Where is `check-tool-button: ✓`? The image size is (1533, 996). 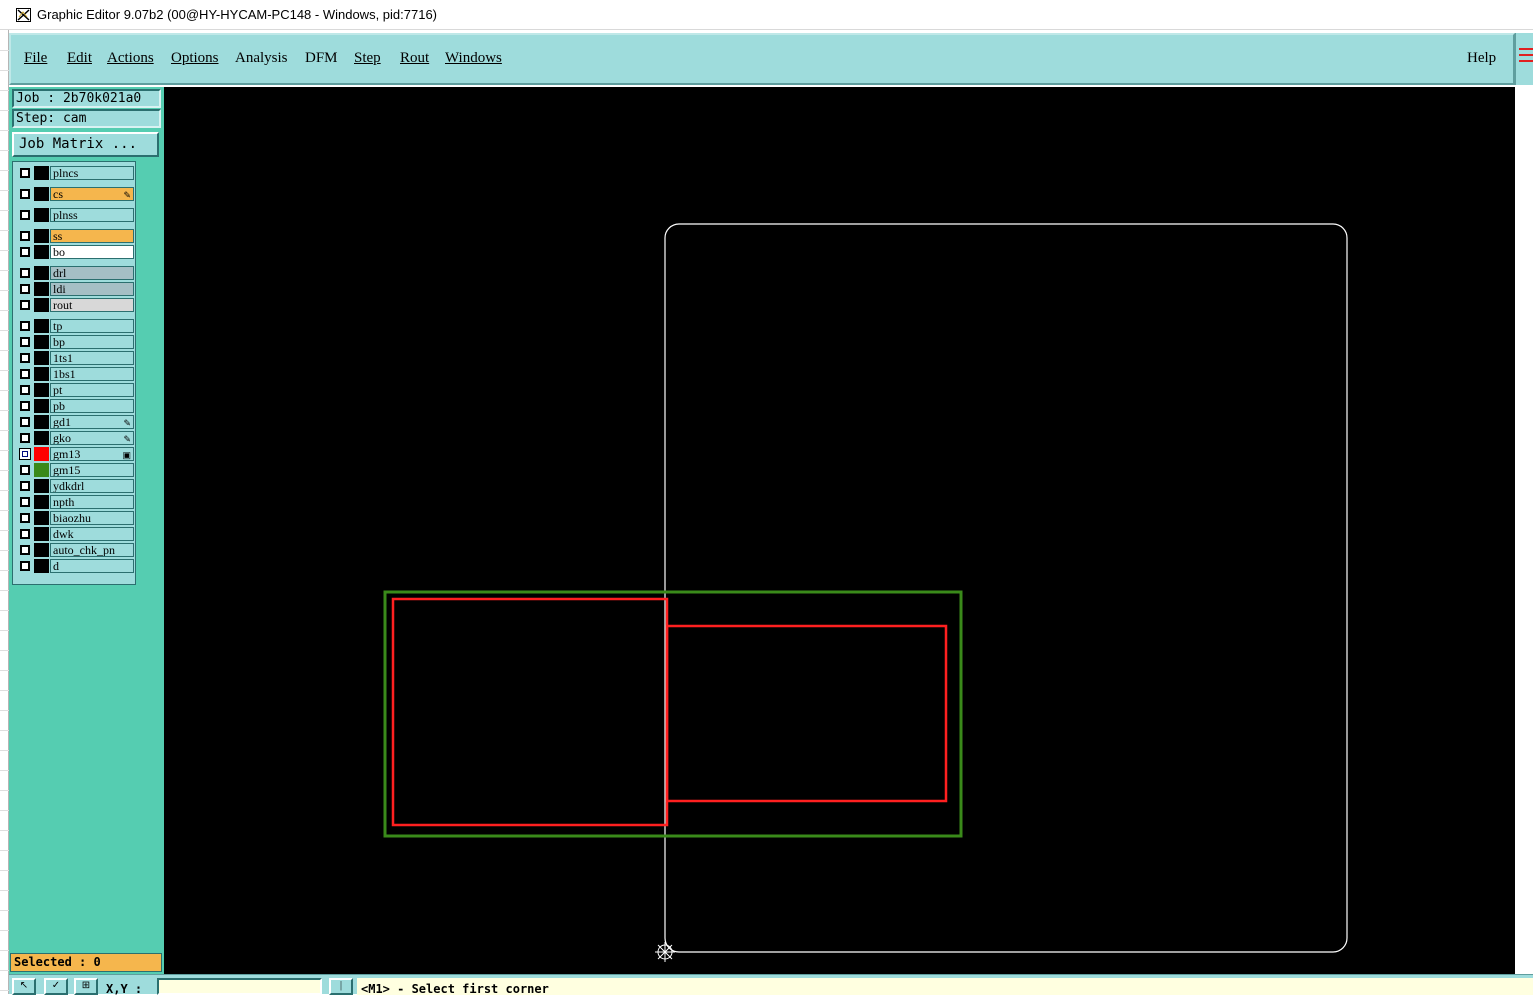
check-tool-button: ✓ is located at coordinates (56, 986).